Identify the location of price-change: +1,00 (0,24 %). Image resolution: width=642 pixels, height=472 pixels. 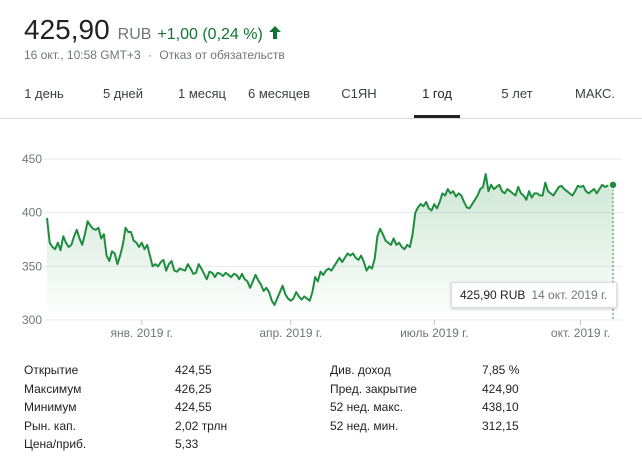
(210, 34).